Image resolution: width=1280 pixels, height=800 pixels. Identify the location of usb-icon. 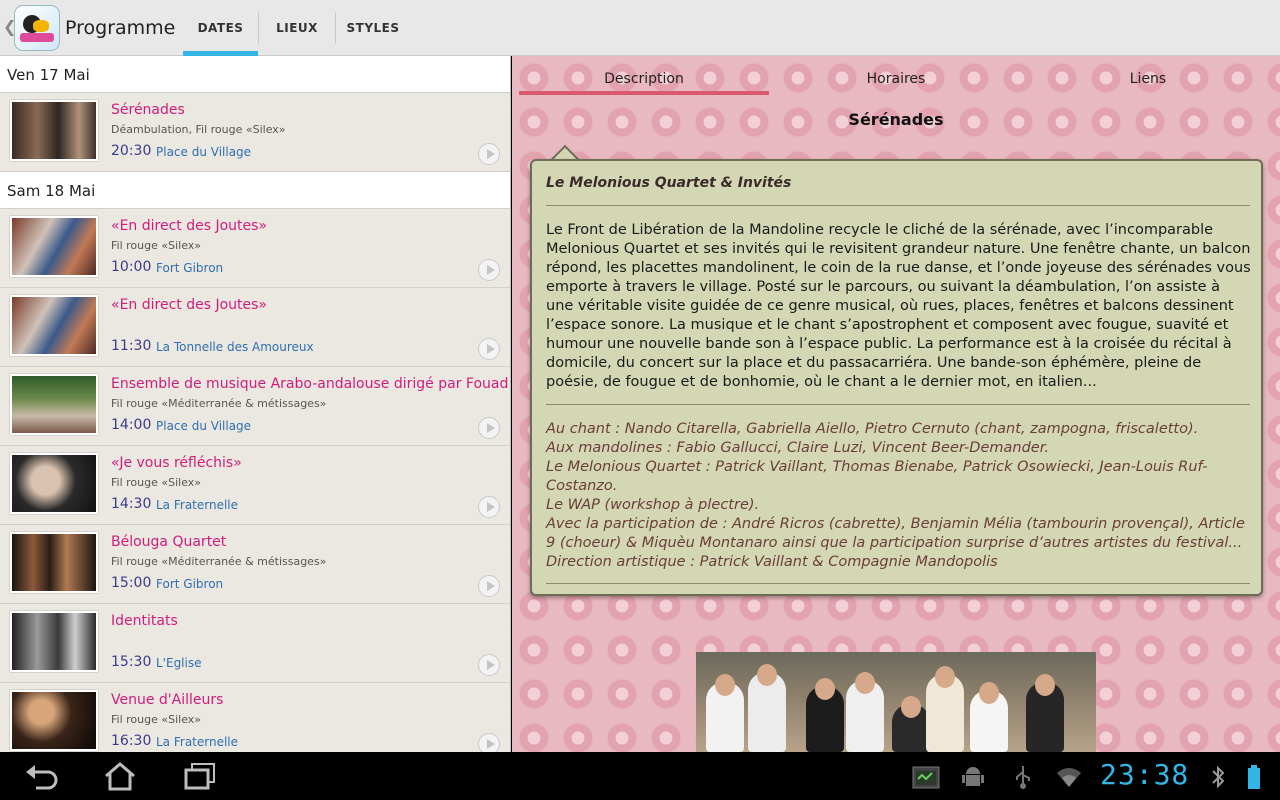
(1023, 777).